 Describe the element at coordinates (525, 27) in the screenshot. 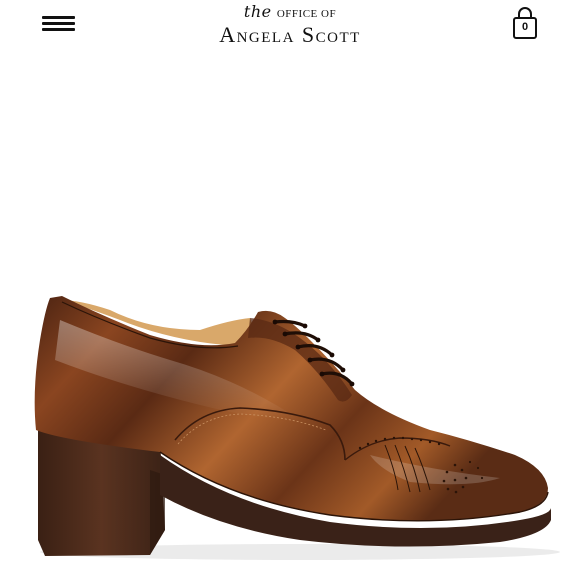

I see `cart-count-badge: 0` at that location.